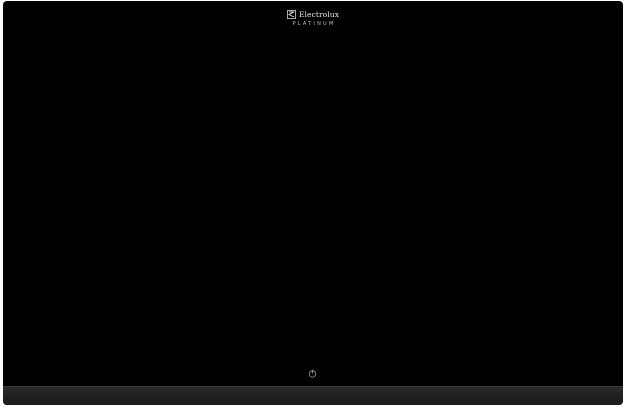  What do you see at coordinates (319, 14) in the screenshot?
I see `brand-name: Electrolux` at bounding box center [319, 14].